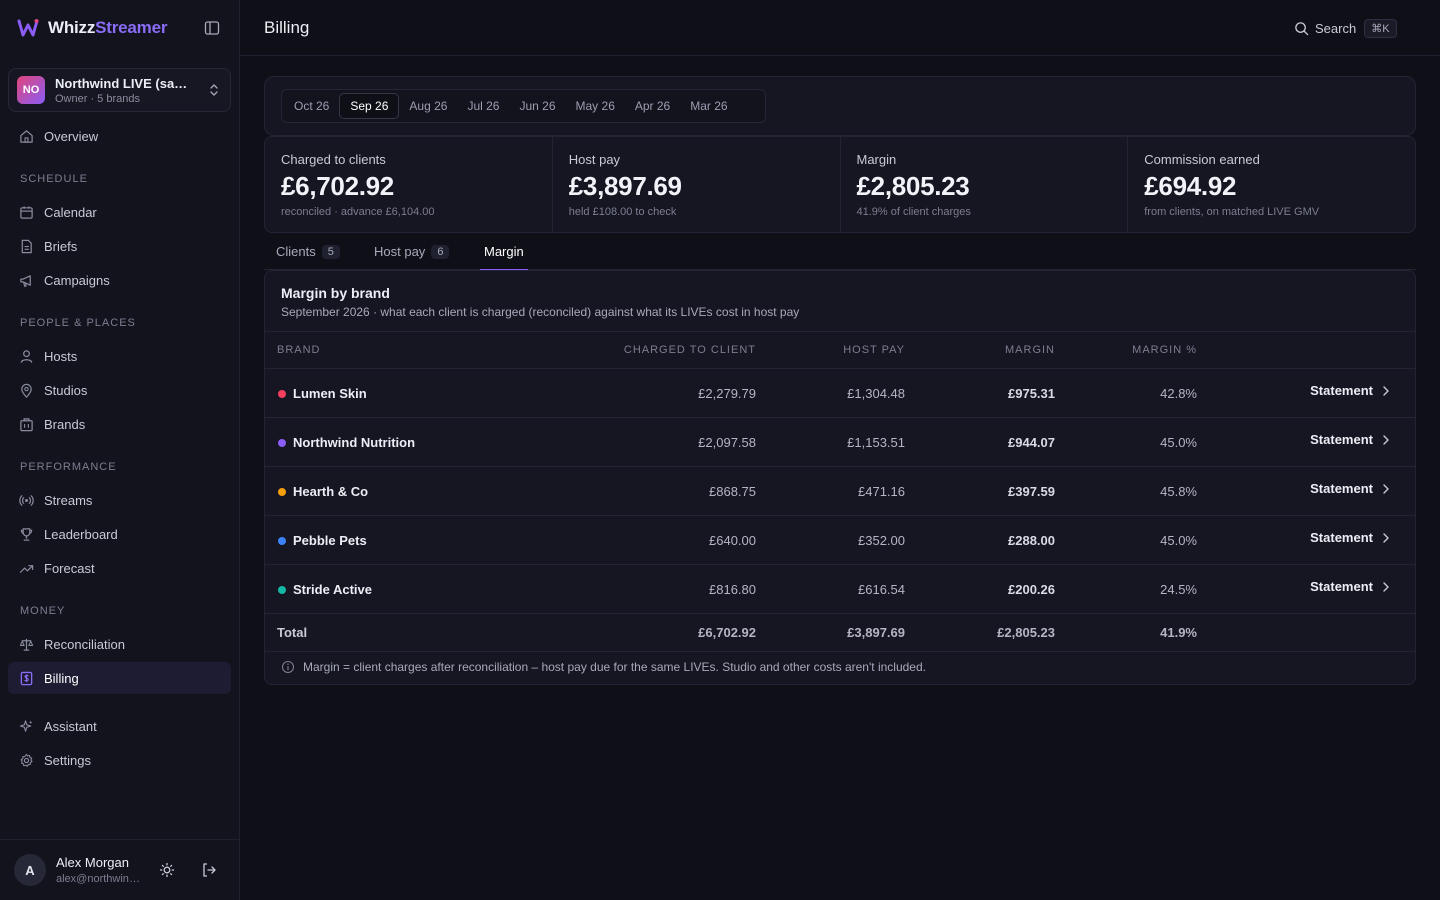  What do you see at coordinates (652, 106) in the screenshot?
I see `month-tab: Apr 26` at bounding box center [652, 106].